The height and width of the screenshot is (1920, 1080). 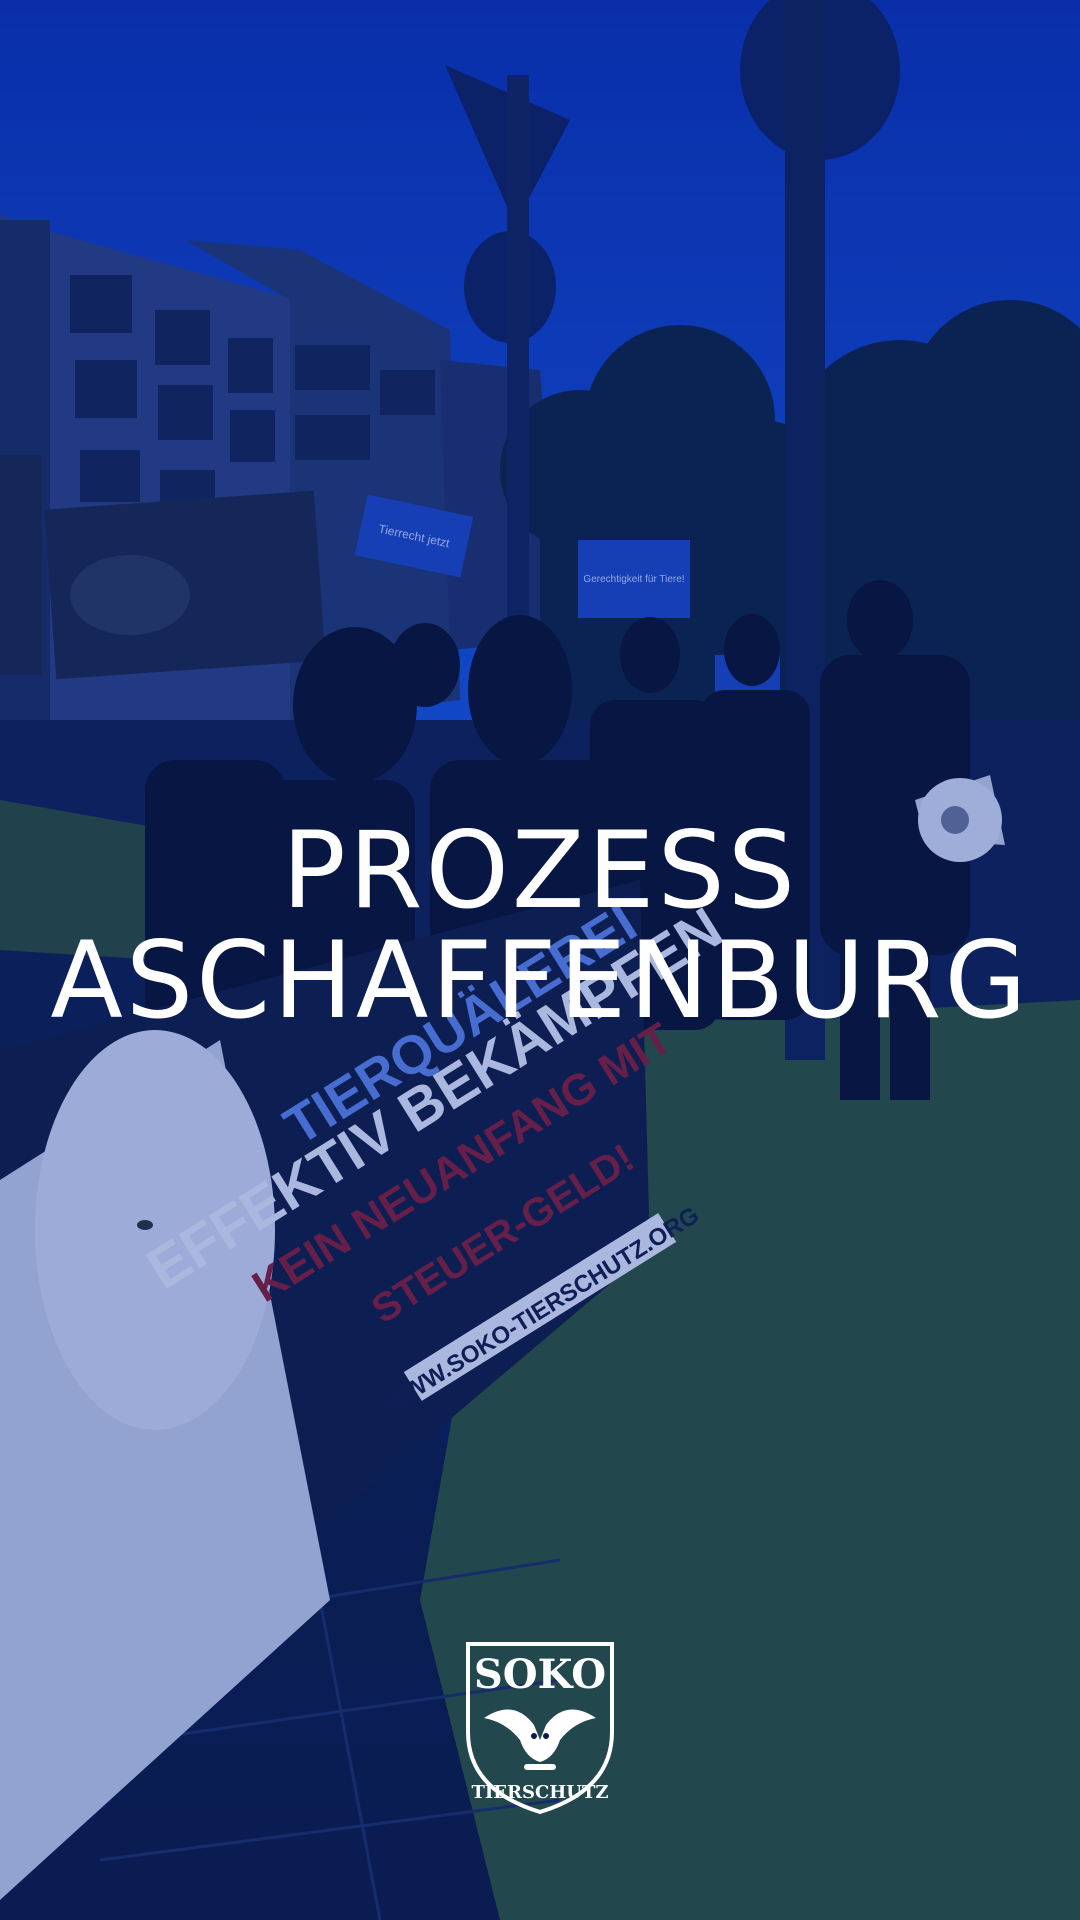 What do you see at coordinates (540, 1674) in the screenshot?
I see `logo-top-text: SOKO` at bounding box center [540, 1674].